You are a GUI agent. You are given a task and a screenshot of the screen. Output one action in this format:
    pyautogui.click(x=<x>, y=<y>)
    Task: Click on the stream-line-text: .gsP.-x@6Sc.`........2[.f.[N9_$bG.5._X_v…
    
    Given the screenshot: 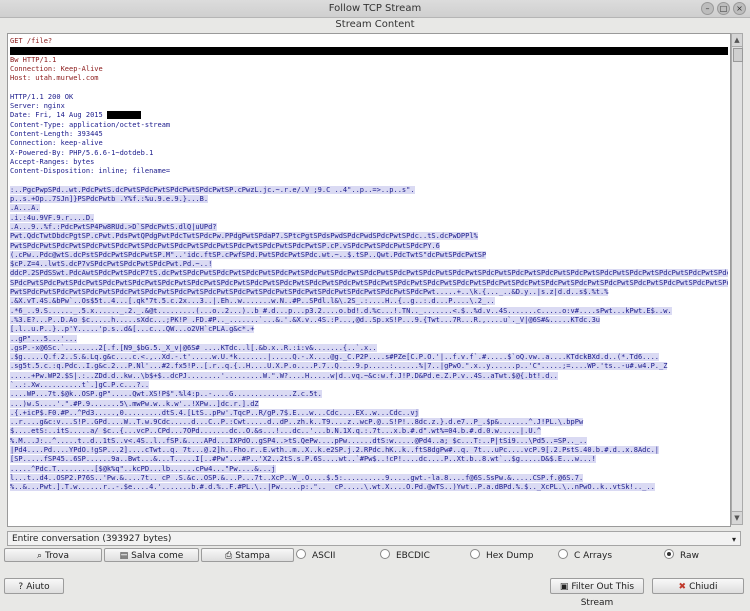 What is the action you would take?
    pyautogui.click(x=193, y=347)
    